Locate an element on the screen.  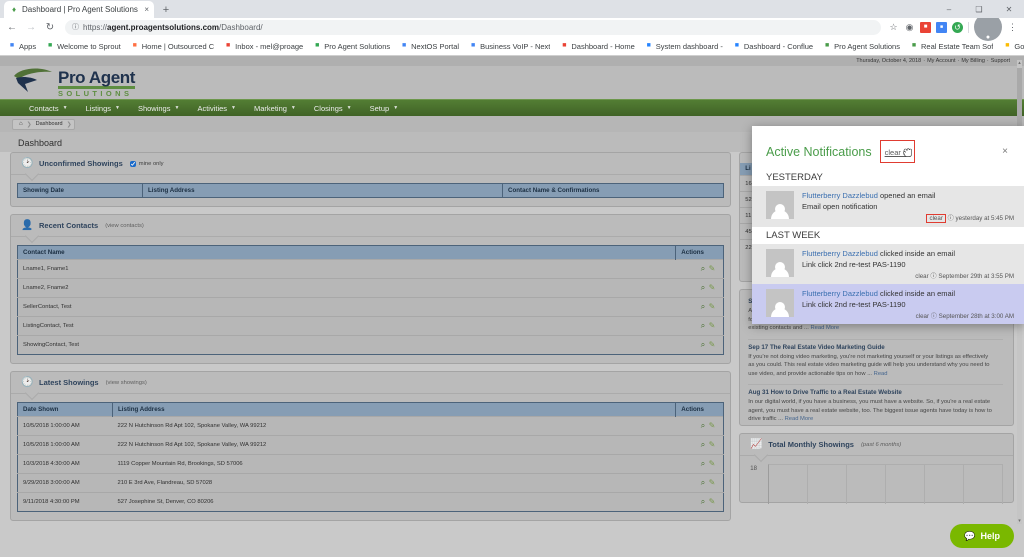
view-contacts-link: (view contacts) is located at coordinates (124, 226).